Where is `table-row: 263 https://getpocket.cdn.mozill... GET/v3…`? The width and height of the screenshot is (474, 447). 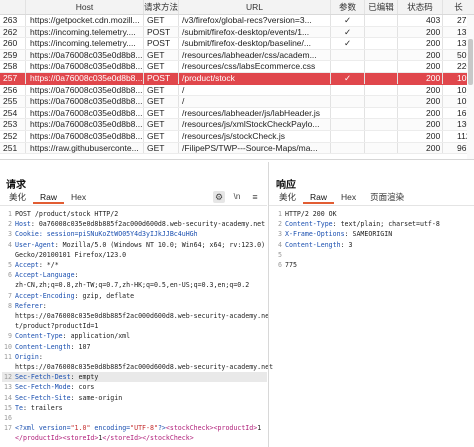
table-row: 263 https://getpocket.cdn.mozill... GET/v3… is located at coordinates (237, 21).